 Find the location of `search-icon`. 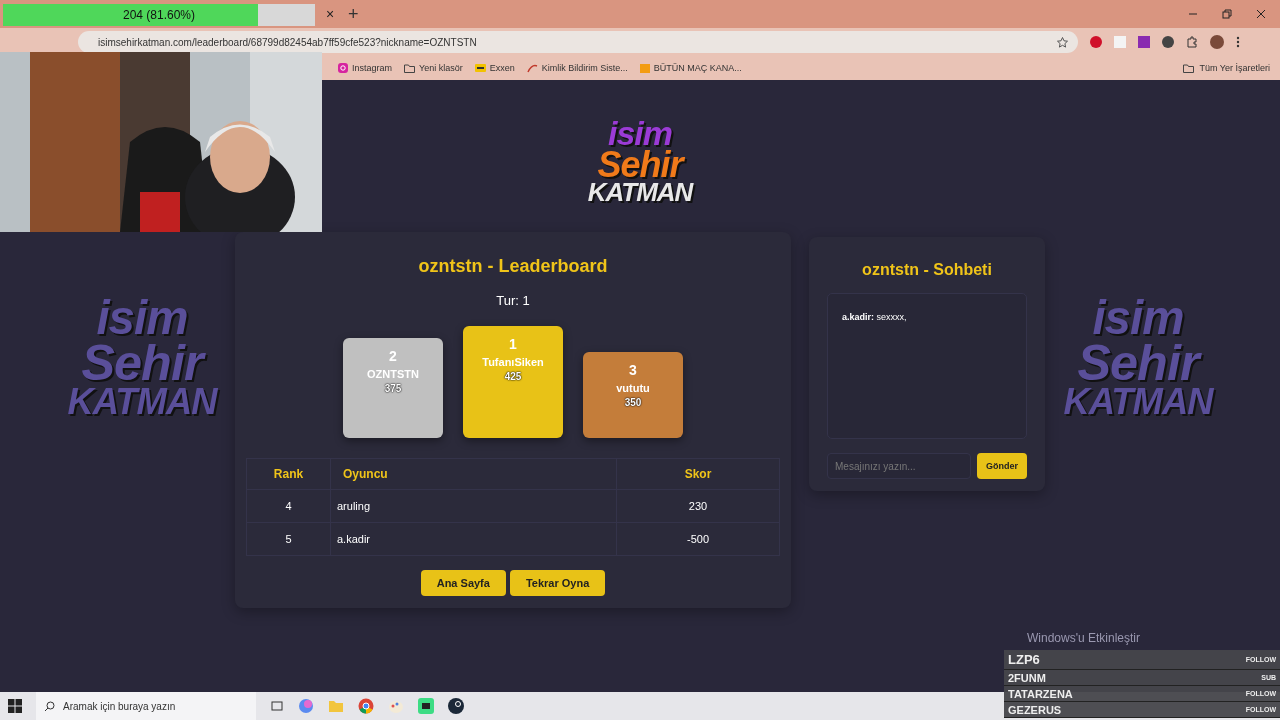

search-icon is located at coordinates (49, 706).